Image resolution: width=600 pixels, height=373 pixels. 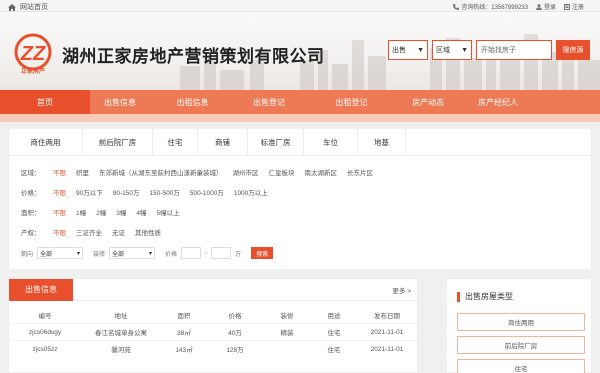 What do you see at coordinates (549, 8) in the screenshot?
I see `login-label: 登录` at bounding box center [549, 8].